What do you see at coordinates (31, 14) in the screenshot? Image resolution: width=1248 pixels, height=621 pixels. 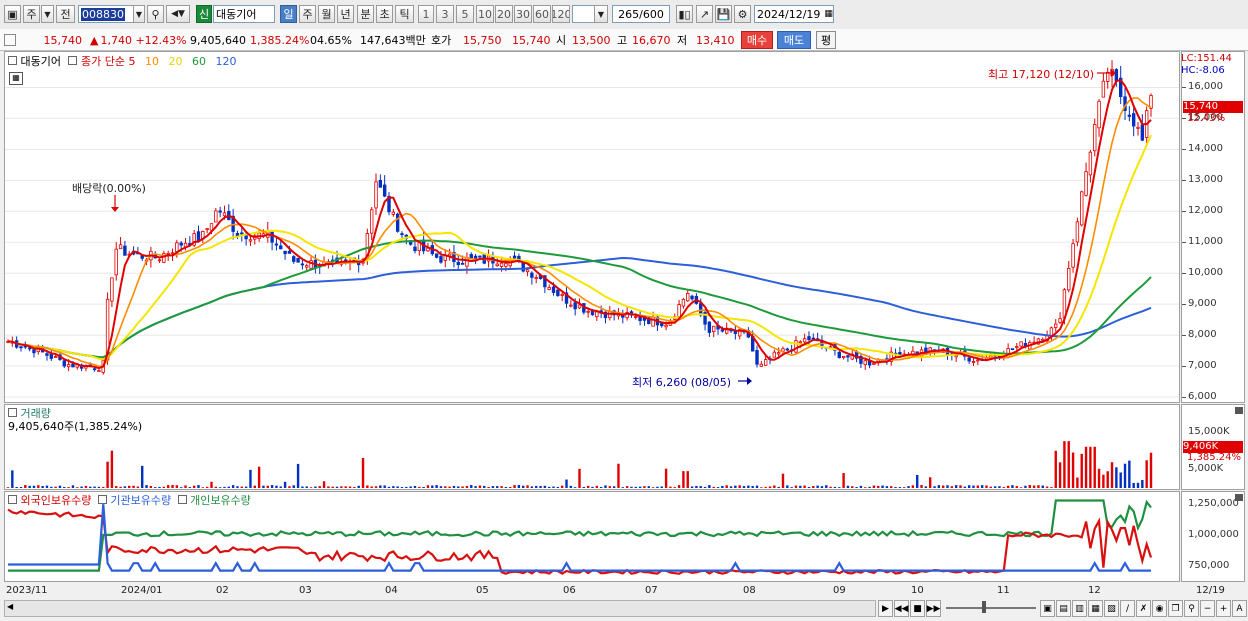 I see `market-select: 주` at bounding box center [31, 14].